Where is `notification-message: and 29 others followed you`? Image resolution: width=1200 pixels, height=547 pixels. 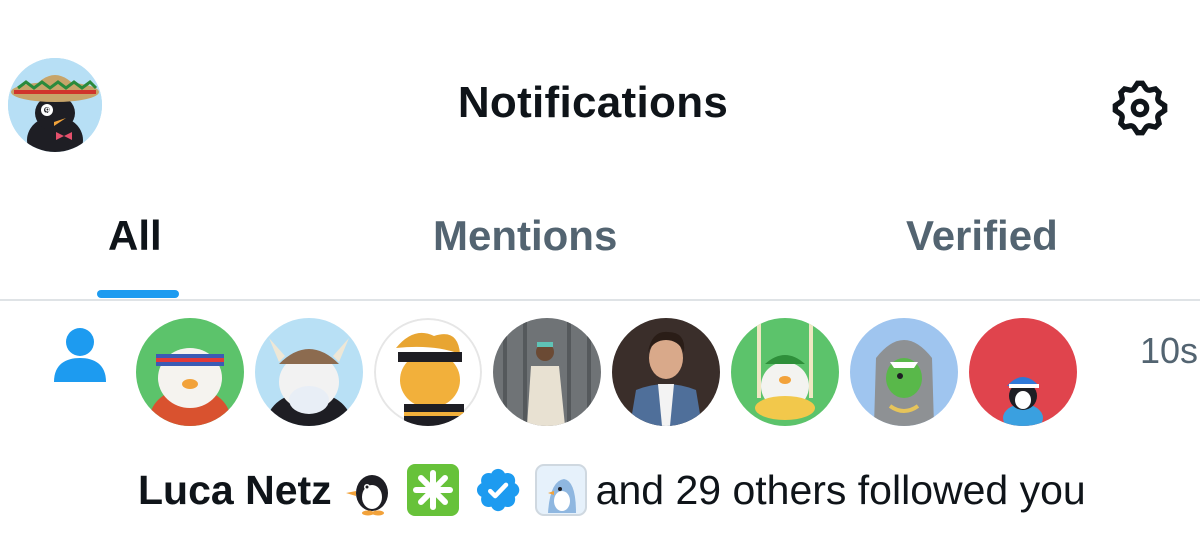
notification-message: and 29 others followed you is located at coordinates (840, 489).